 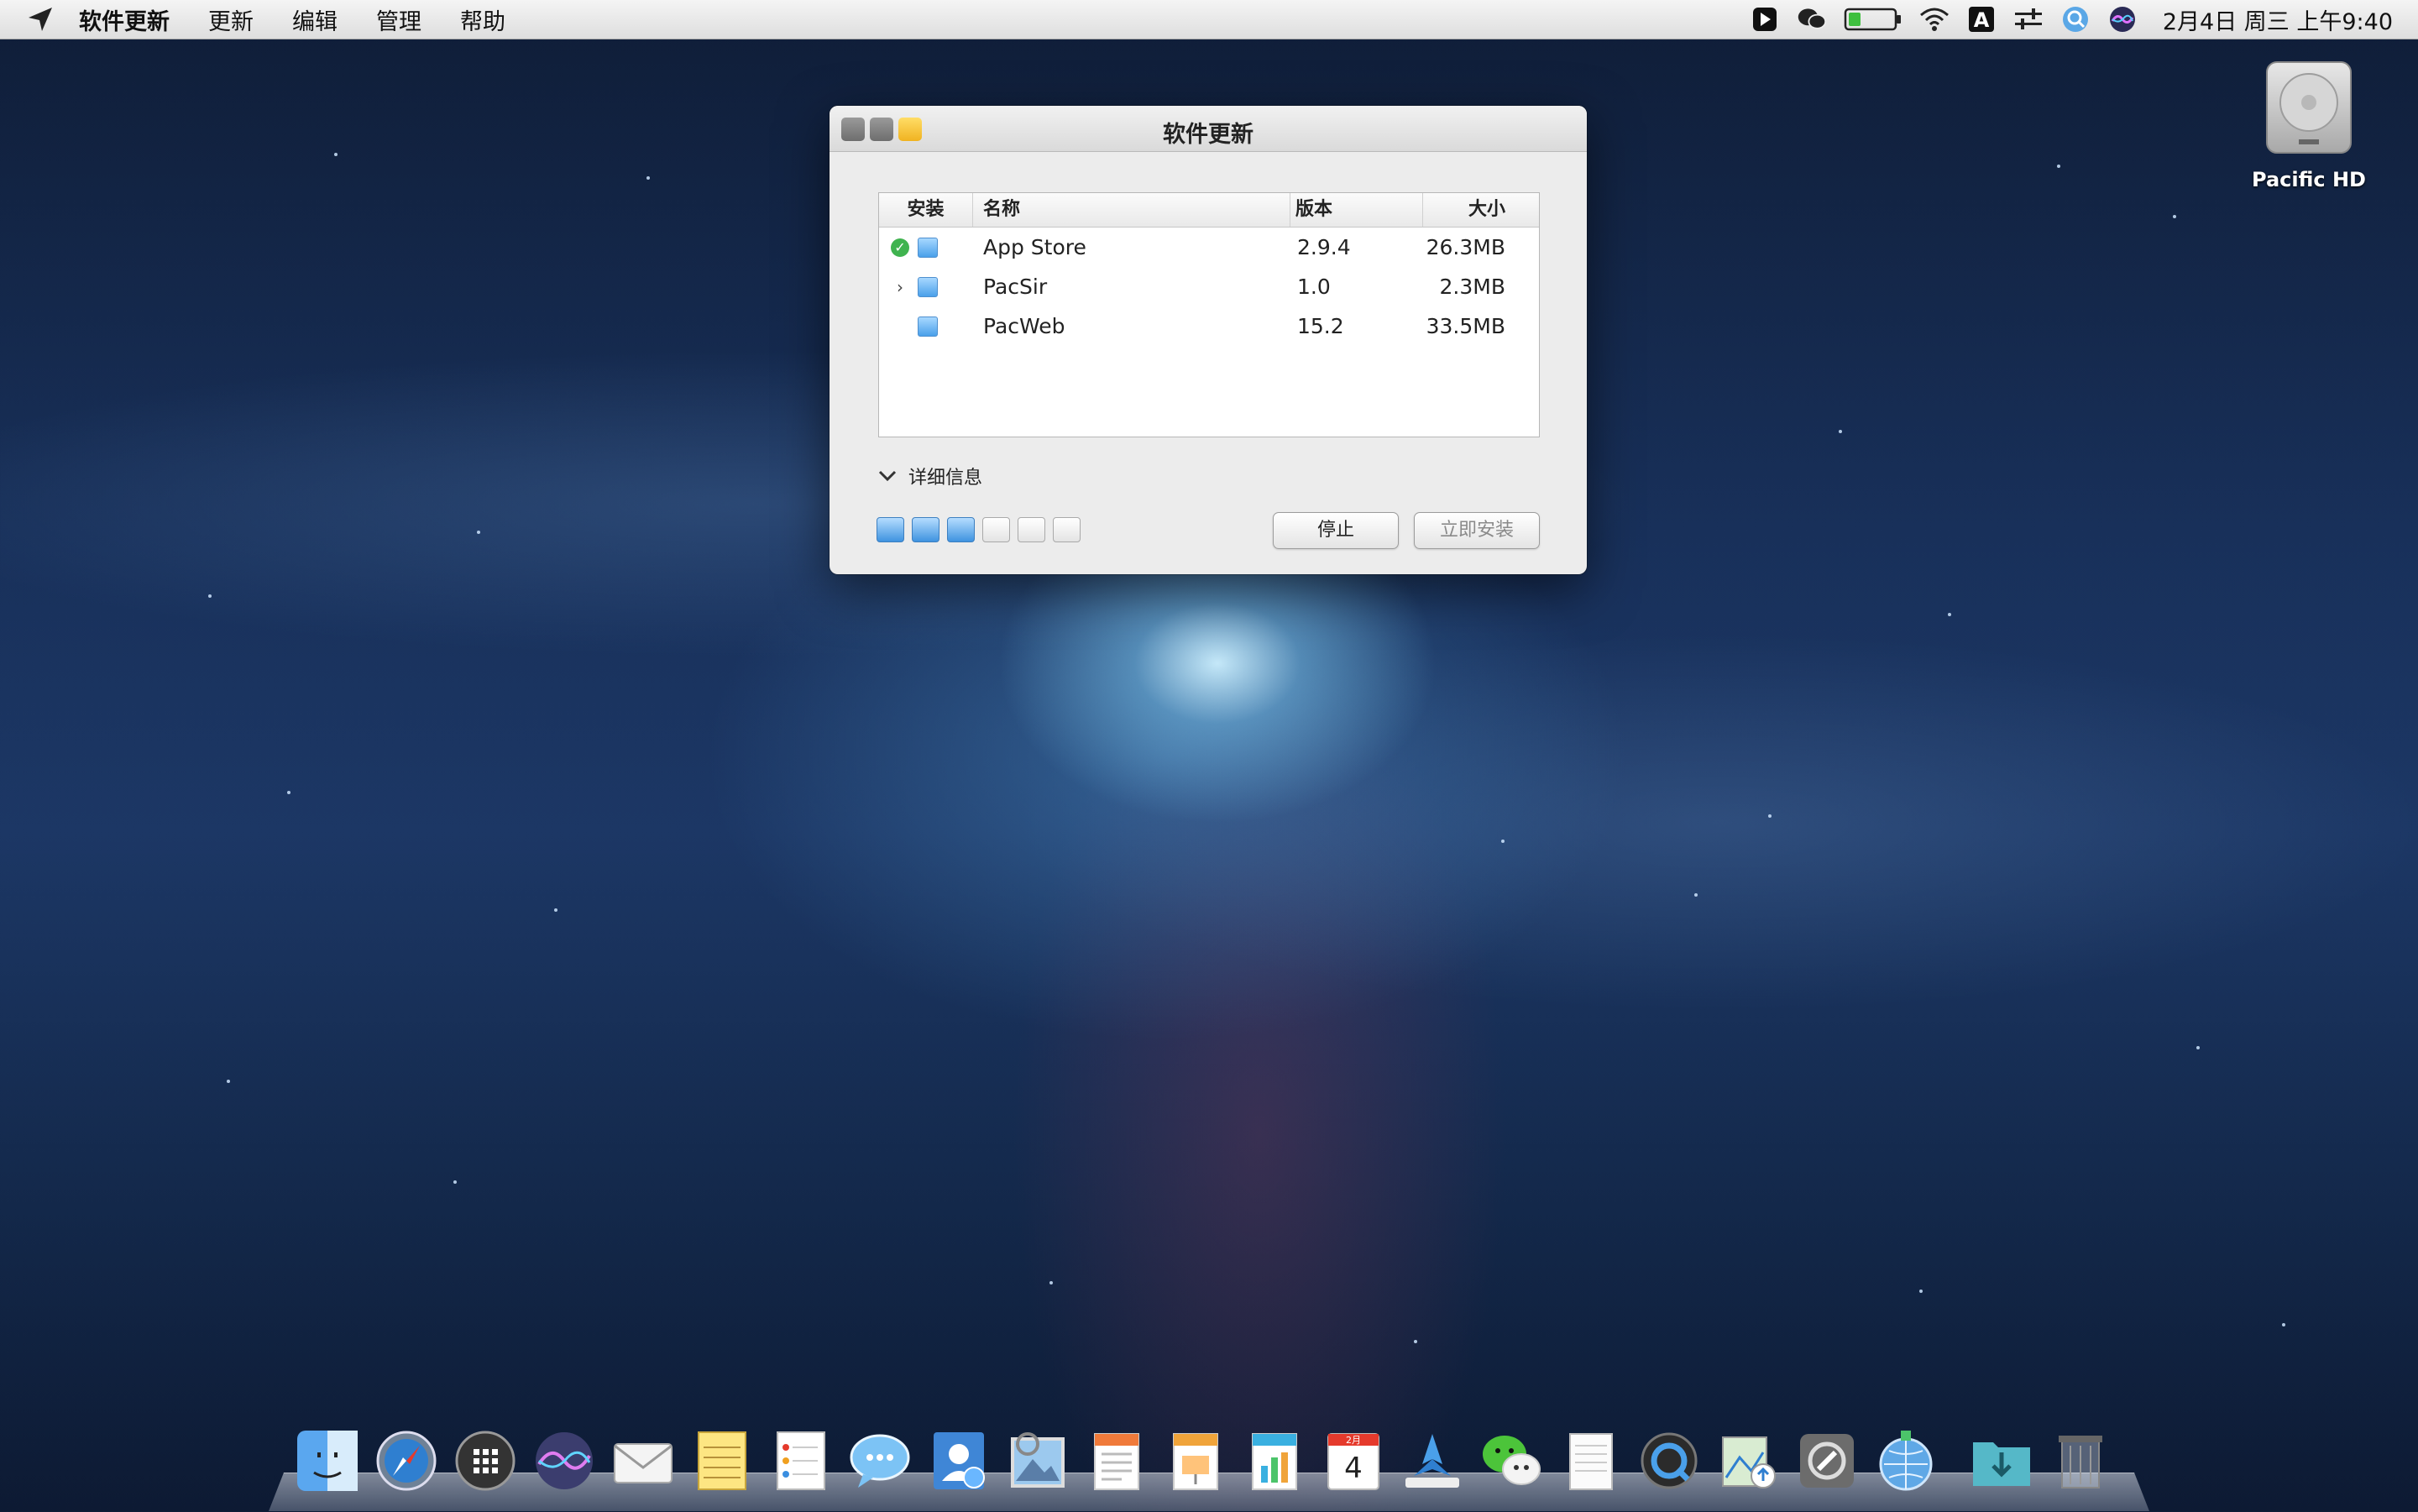 What do you see at coordinates (1748, 1460) in the screenshot?
I see `app-installer-icon` at bounding box center [1748, 1460].